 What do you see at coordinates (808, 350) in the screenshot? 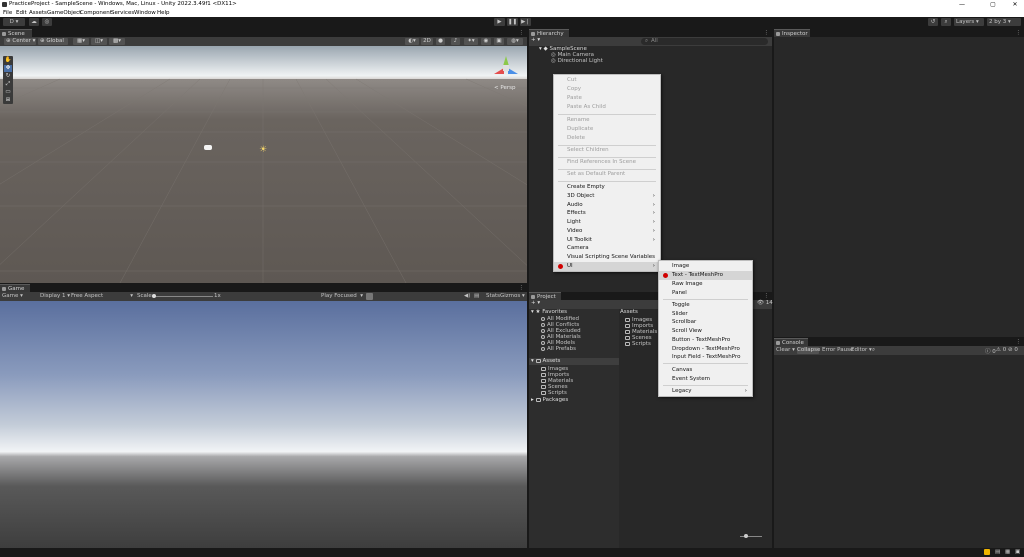
I see `console-collapse-toggle: Collapse` at bounding box center [808, 350].